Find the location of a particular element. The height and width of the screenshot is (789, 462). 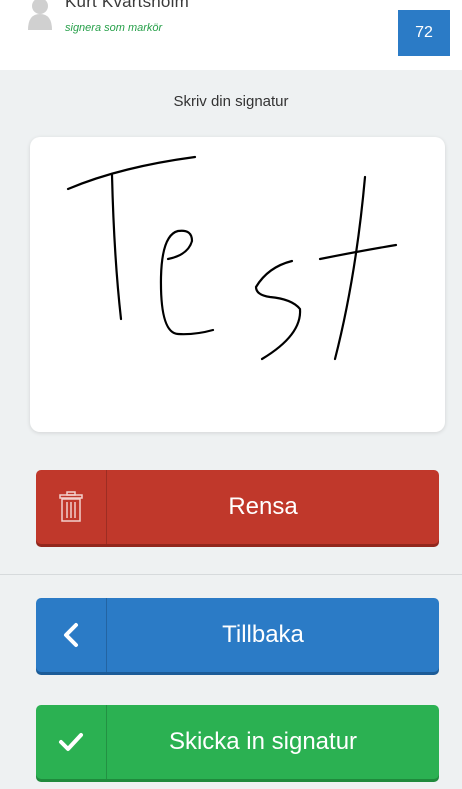

back-button: Tillbaka is located at coordinates (237, 635).